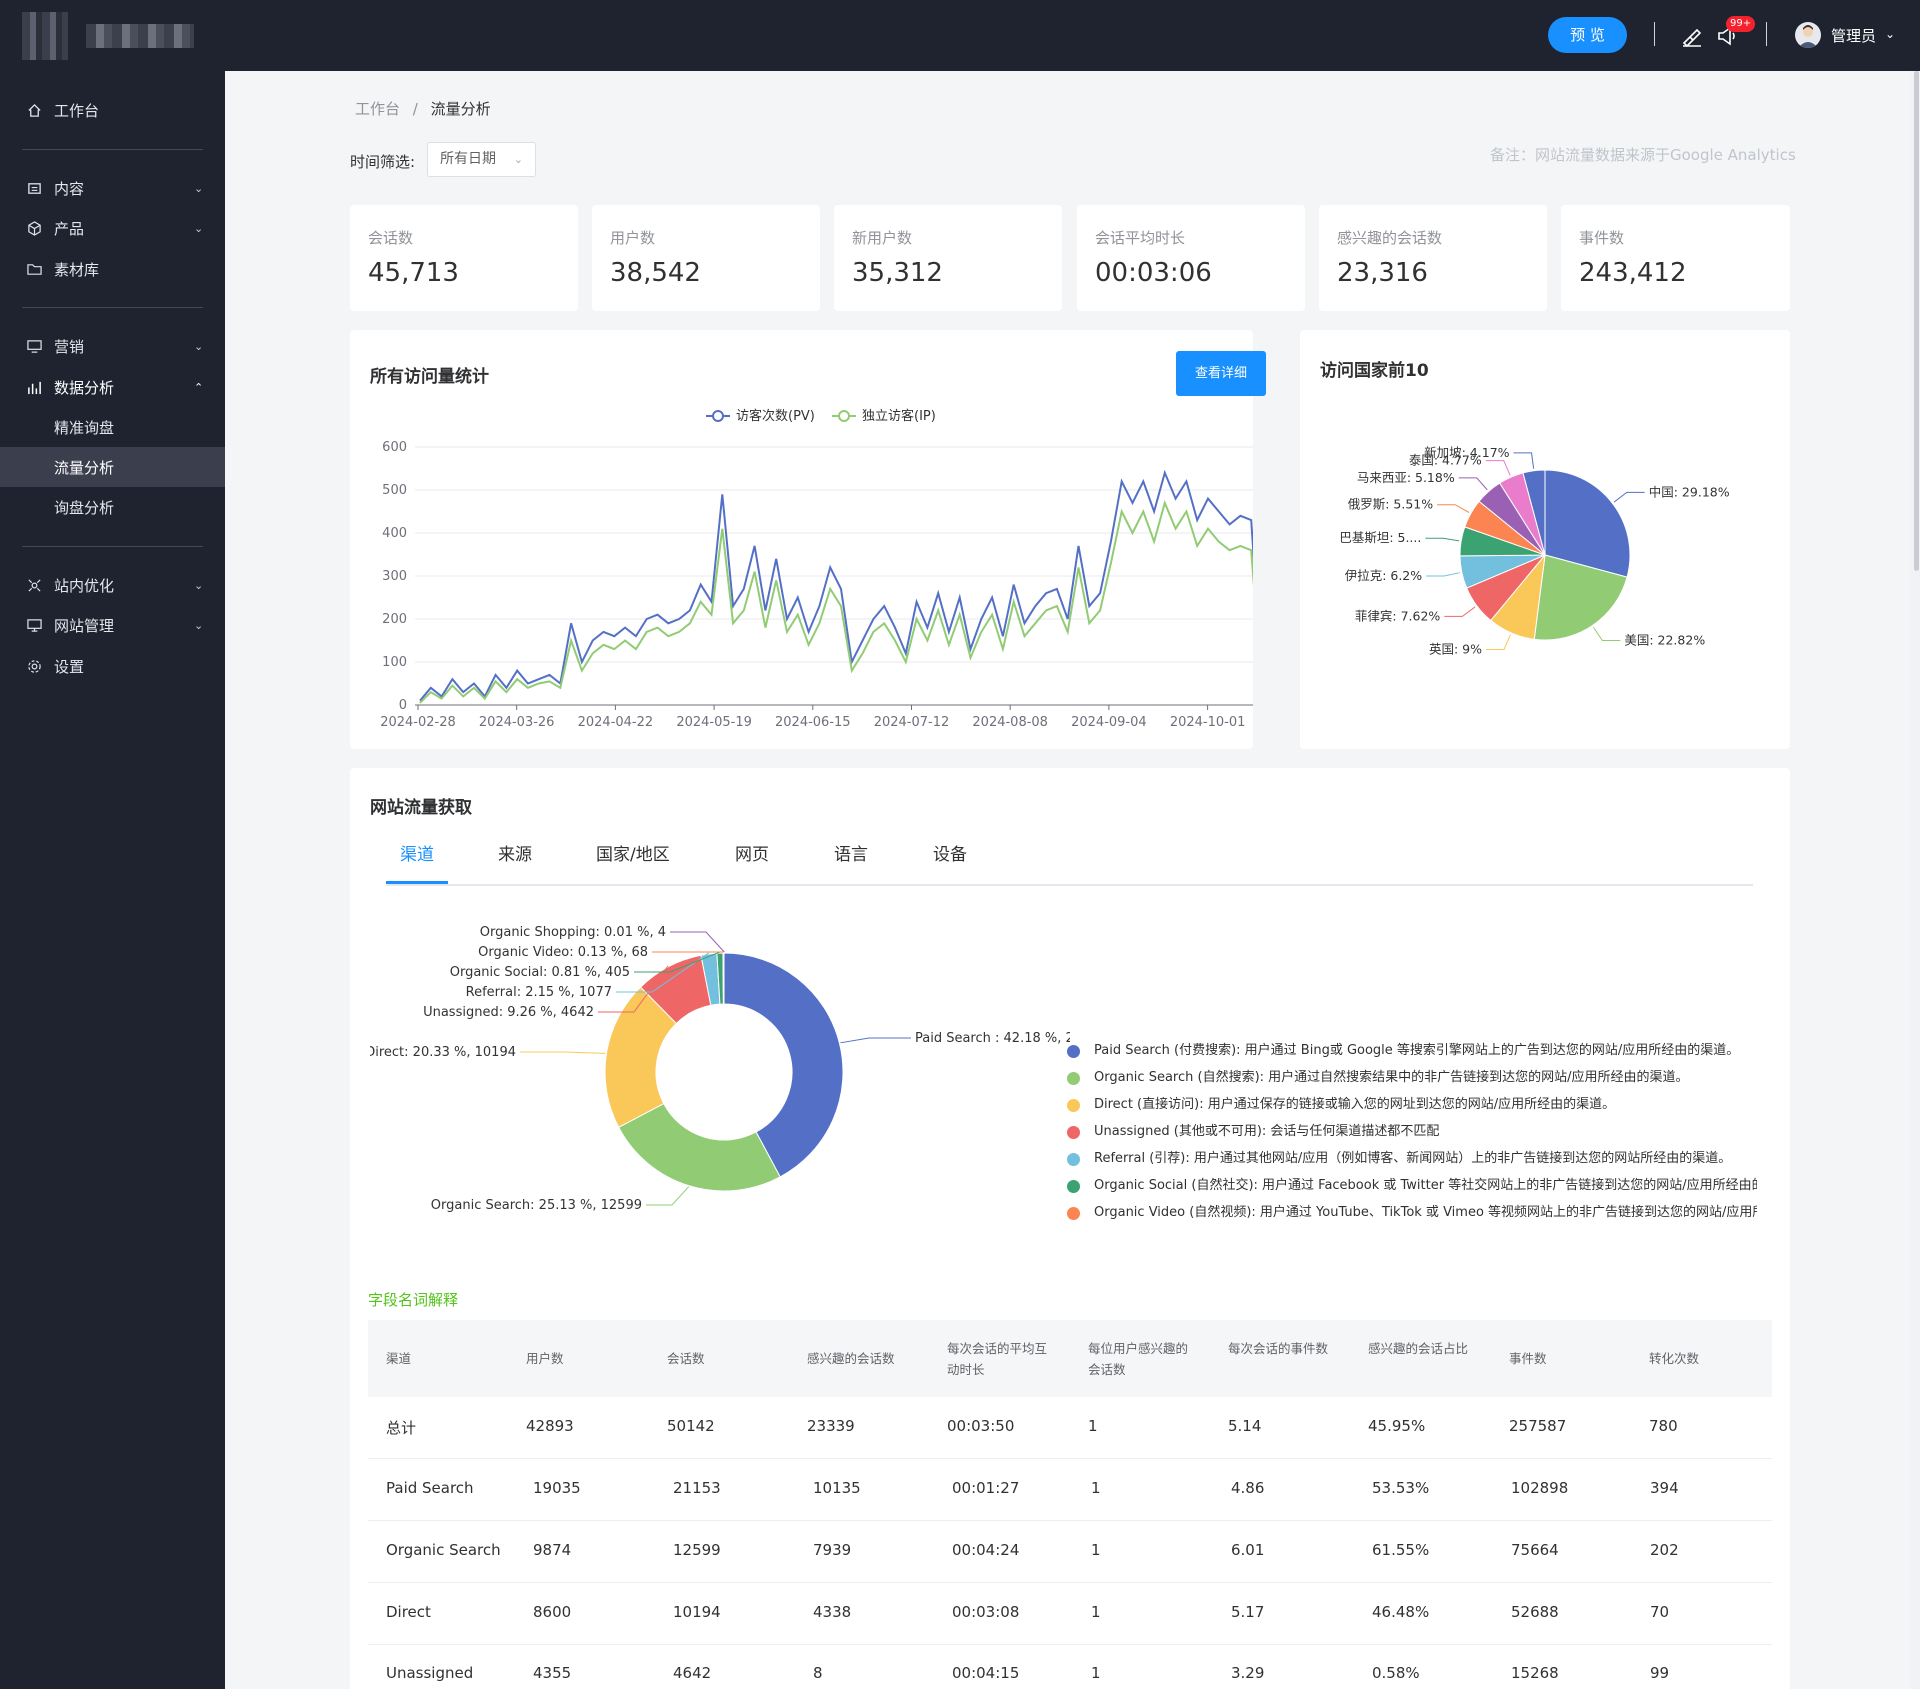 The height and width of the screenshot is (1689, 1920). What do you see at coordinates (1382, 273) in the screenshot?
I see `stat-value: 23,316` at bounding box center [1382, 273].